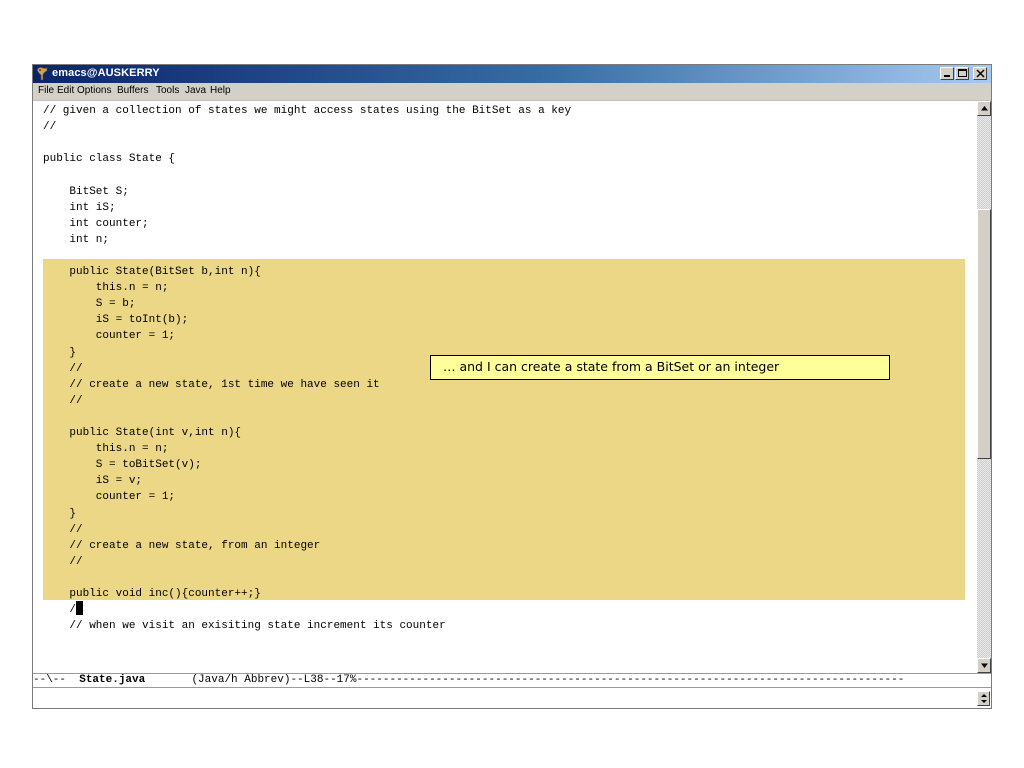  What do you see at coordinates (116, 320) in the screenshot?
I see `code-line: iS = toInt(b);` at bounding box center [116, 320].